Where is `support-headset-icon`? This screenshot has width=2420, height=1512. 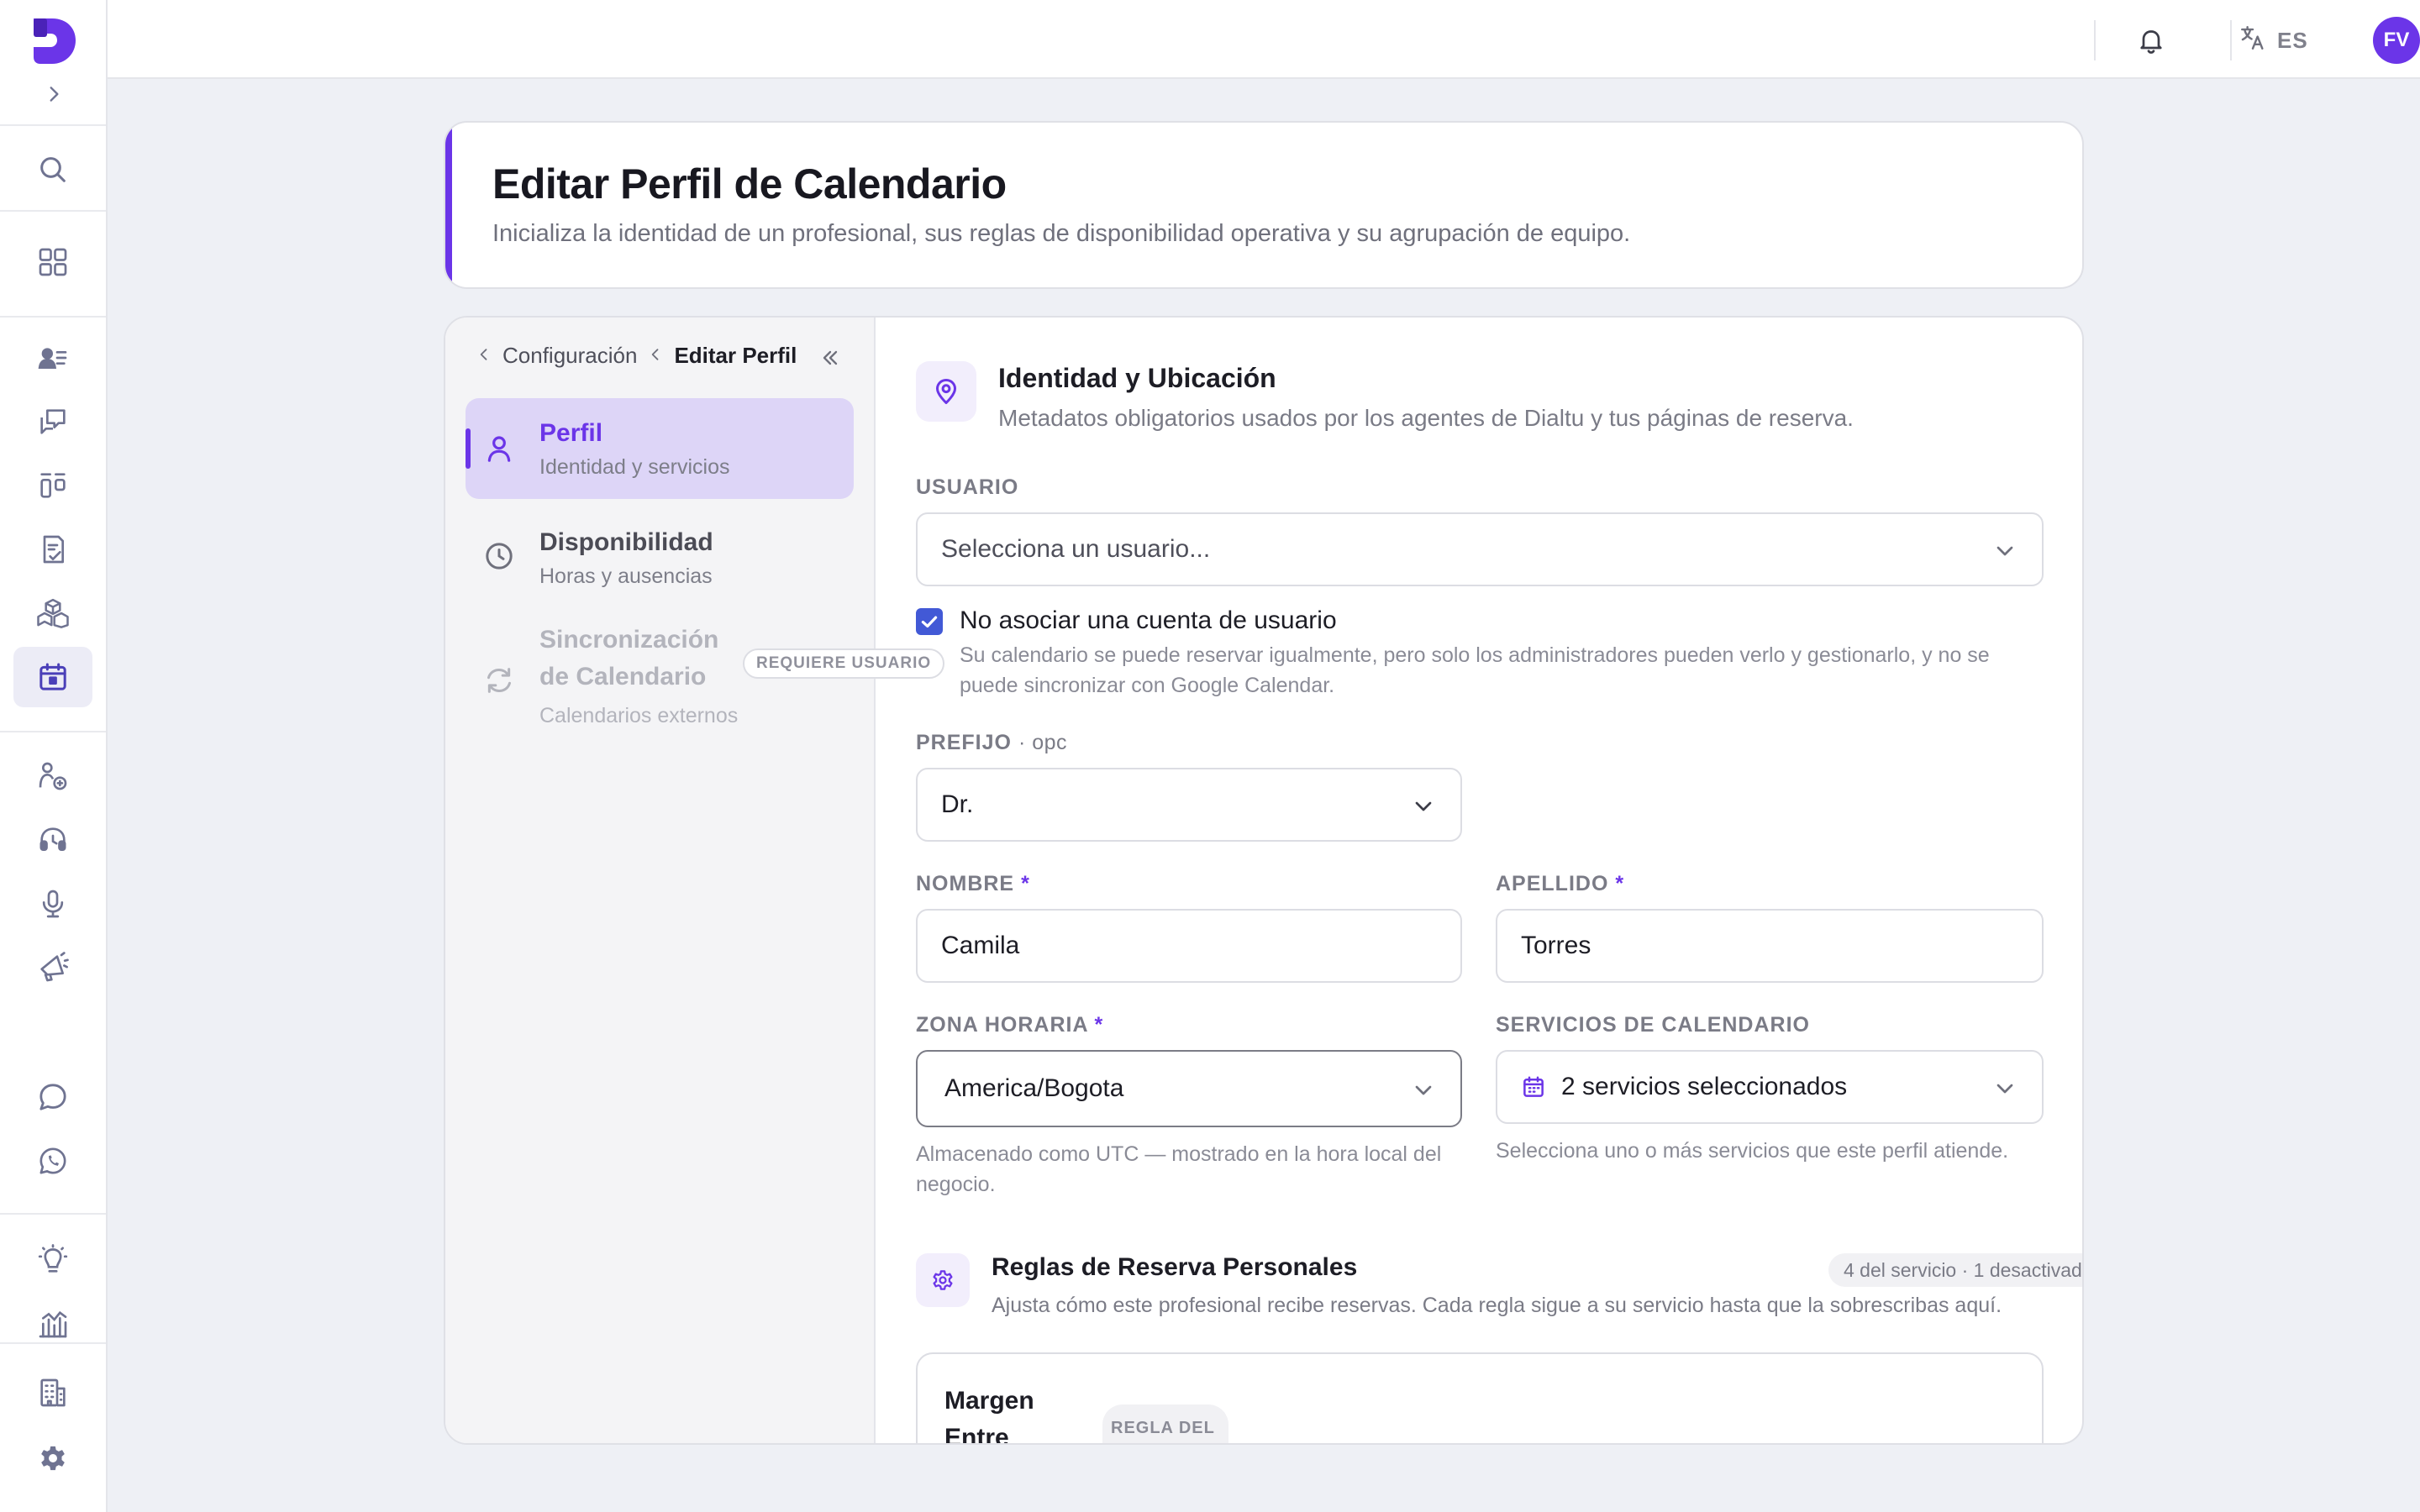
support-headset-icon is located at coordinates (52, 840).